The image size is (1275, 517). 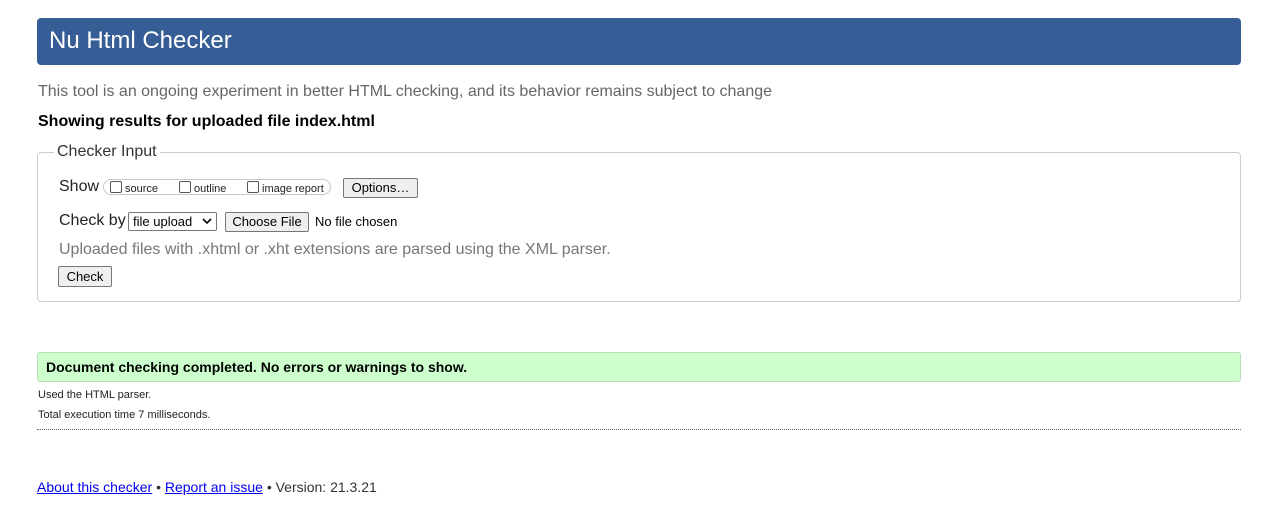 I want to click on outline-checkbox, so click(x=185, y=187).